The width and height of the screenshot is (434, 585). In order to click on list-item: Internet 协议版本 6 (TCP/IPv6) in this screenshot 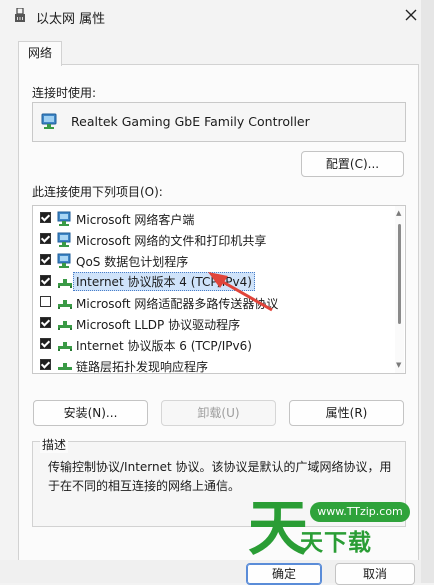, I will do `click(214, 344)`.